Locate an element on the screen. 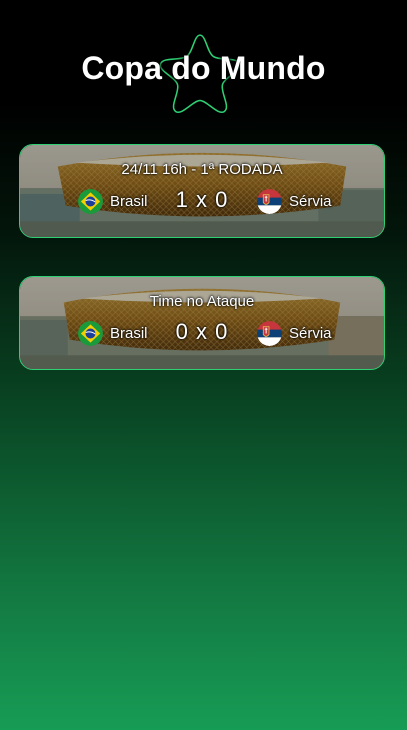 Image resolution: width=407 pixels, height=730 pixels. match-label: Time no Ataque is located at coordinates (202, 301).